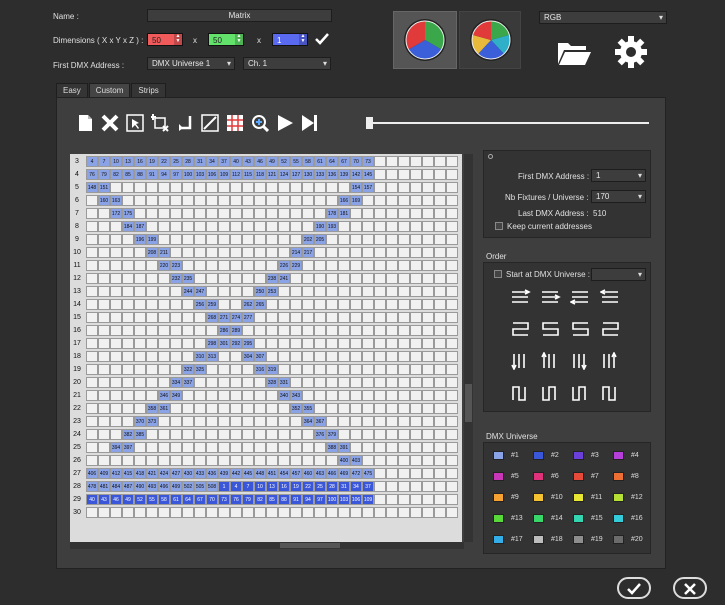  What do you see at coordinates (210, 123) in the screenshot?
I see `diagonal-icon` at bounding box center [210, 123].